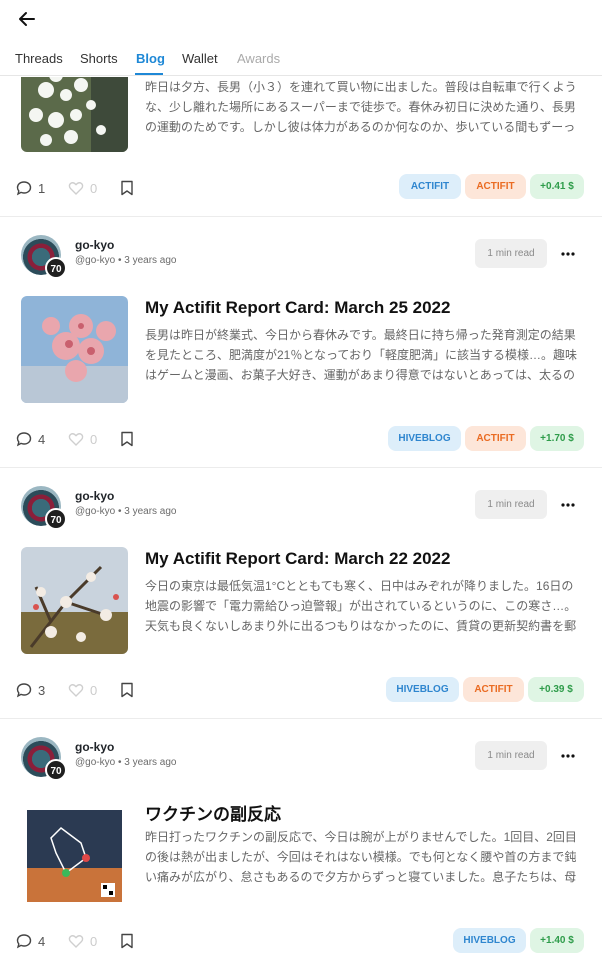 This screenshot has height=963, width=602. Describe the element at coordinates (27, 19) in the screenshot. I see `arrow-left-icon` at that location.